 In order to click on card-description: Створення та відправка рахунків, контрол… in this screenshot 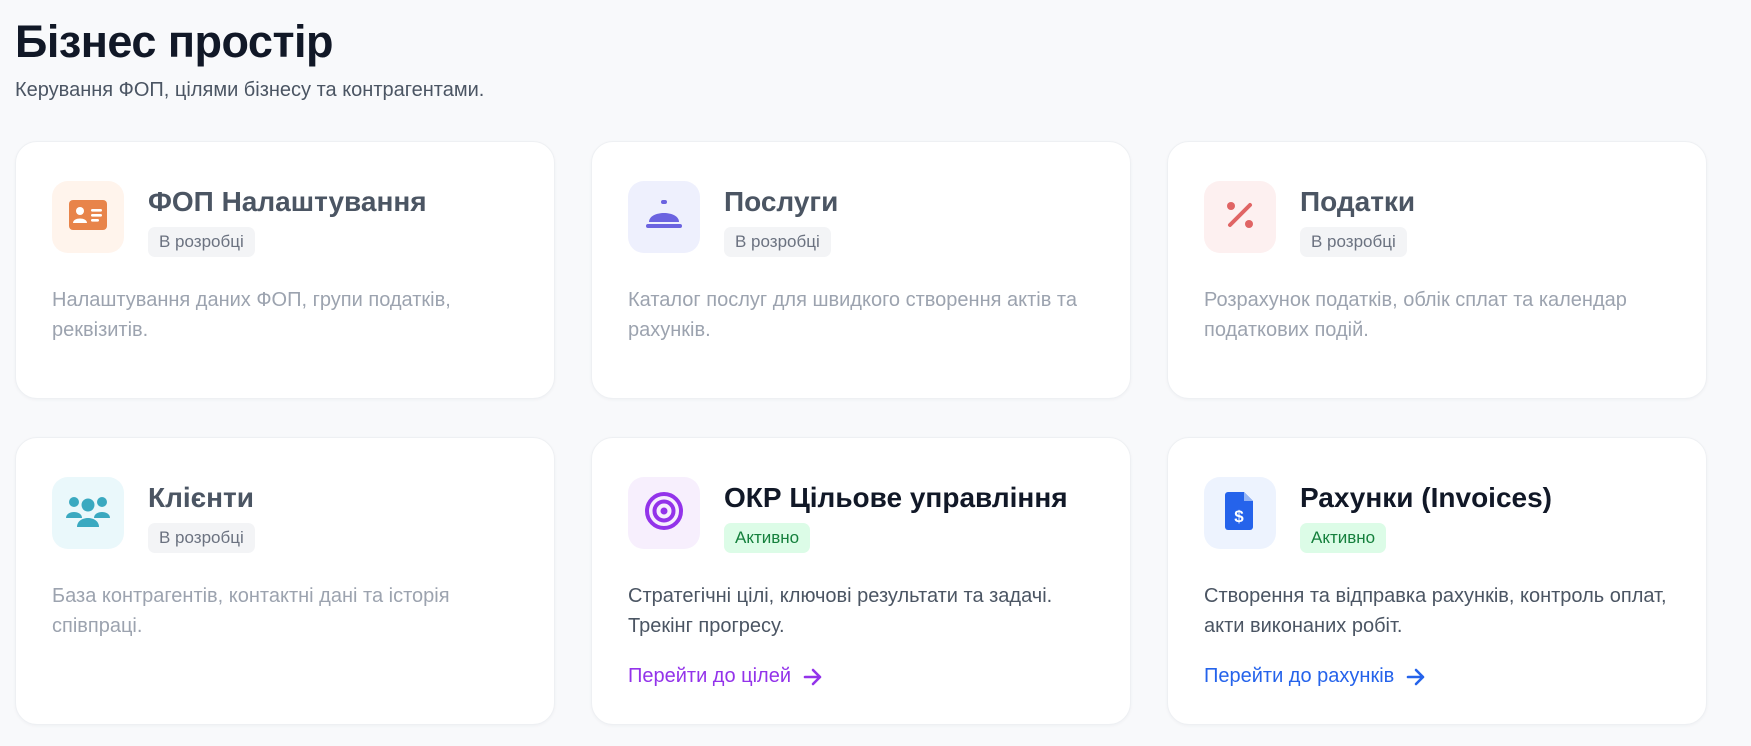, I will do `click(1435, 611)`.